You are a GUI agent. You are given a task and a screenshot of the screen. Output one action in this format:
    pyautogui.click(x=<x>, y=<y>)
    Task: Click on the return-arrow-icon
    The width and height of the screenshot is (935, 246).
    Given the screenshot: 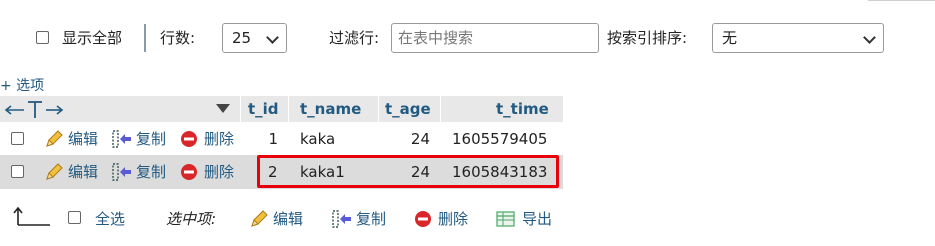 What is the action you would take?
    pyautogui.click(x=31, y=216)
    